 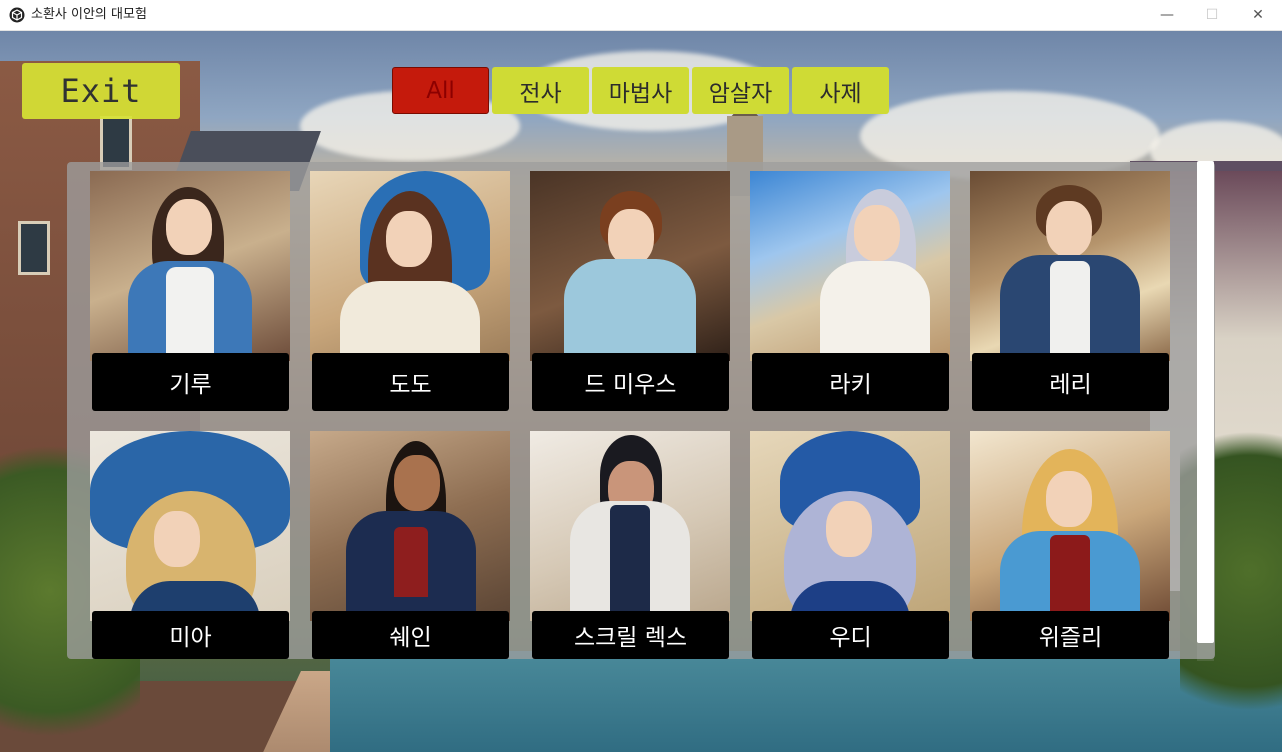 I want to click on character-card: 기루, so click(x=190, y=291).